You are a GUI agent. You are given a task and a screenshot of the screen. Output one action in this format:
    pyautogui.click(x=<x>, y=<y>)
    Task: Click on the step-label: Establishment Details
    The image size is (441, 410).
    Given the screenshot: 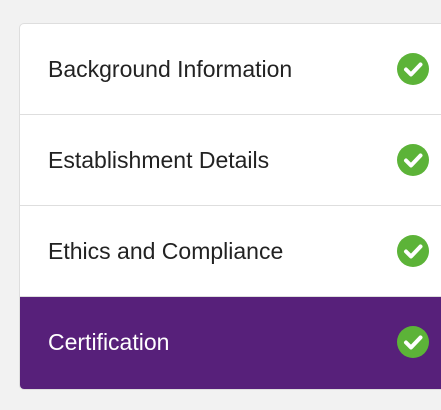 What is the action you would take?
    pyautogui.click(x=159, y=160)
    